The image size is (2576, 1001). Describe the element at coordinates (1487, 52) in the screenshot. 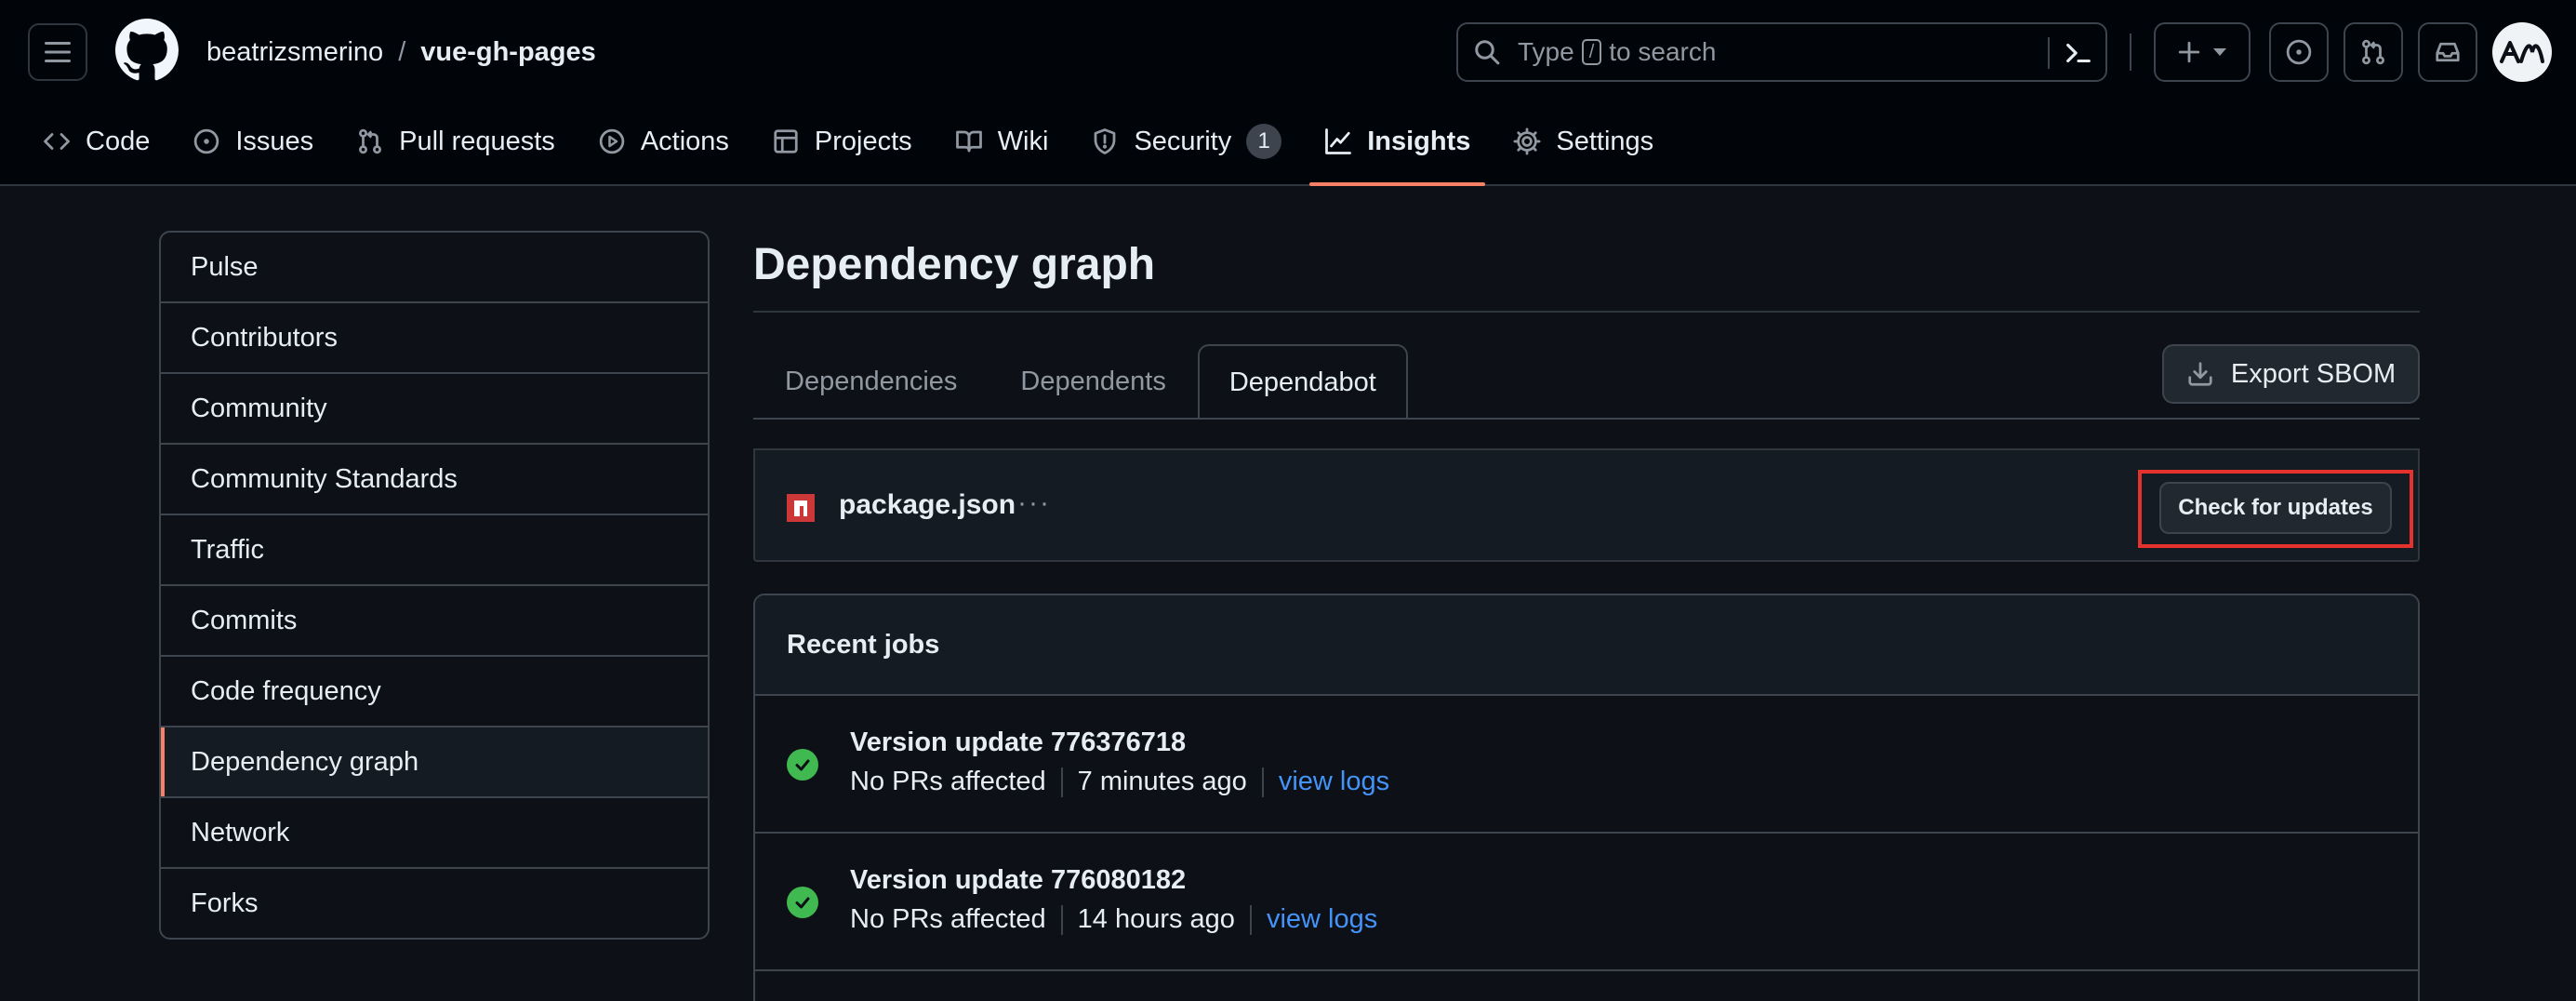

I see `search-icon` at that location.